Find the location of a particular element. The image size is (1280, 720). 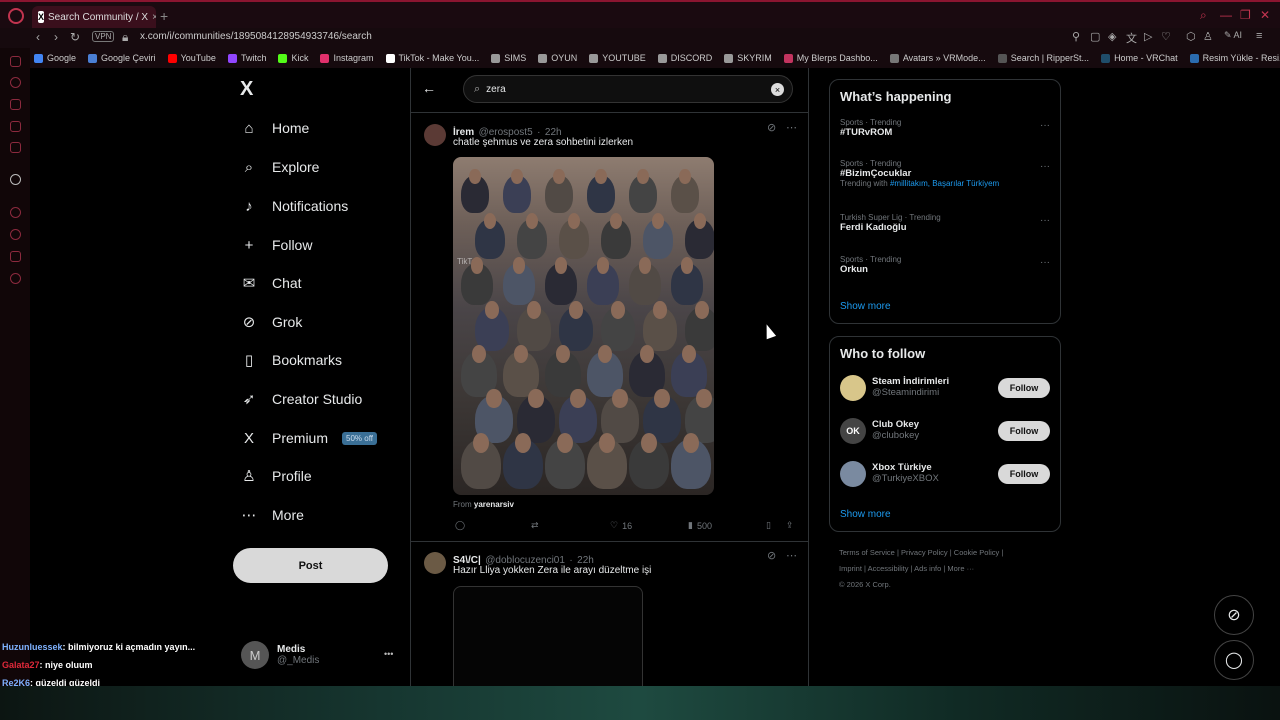

footer-link: Accessibility is located at coordinates (888, 568).